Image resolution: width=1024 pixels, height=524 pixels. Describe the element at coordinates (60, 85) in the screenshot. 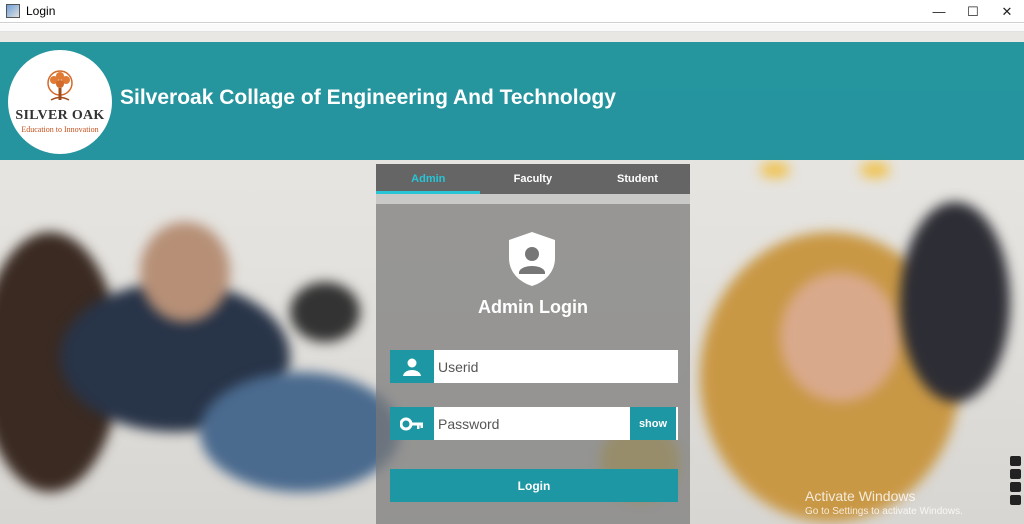

I see `tree-logo-icon` at that location.